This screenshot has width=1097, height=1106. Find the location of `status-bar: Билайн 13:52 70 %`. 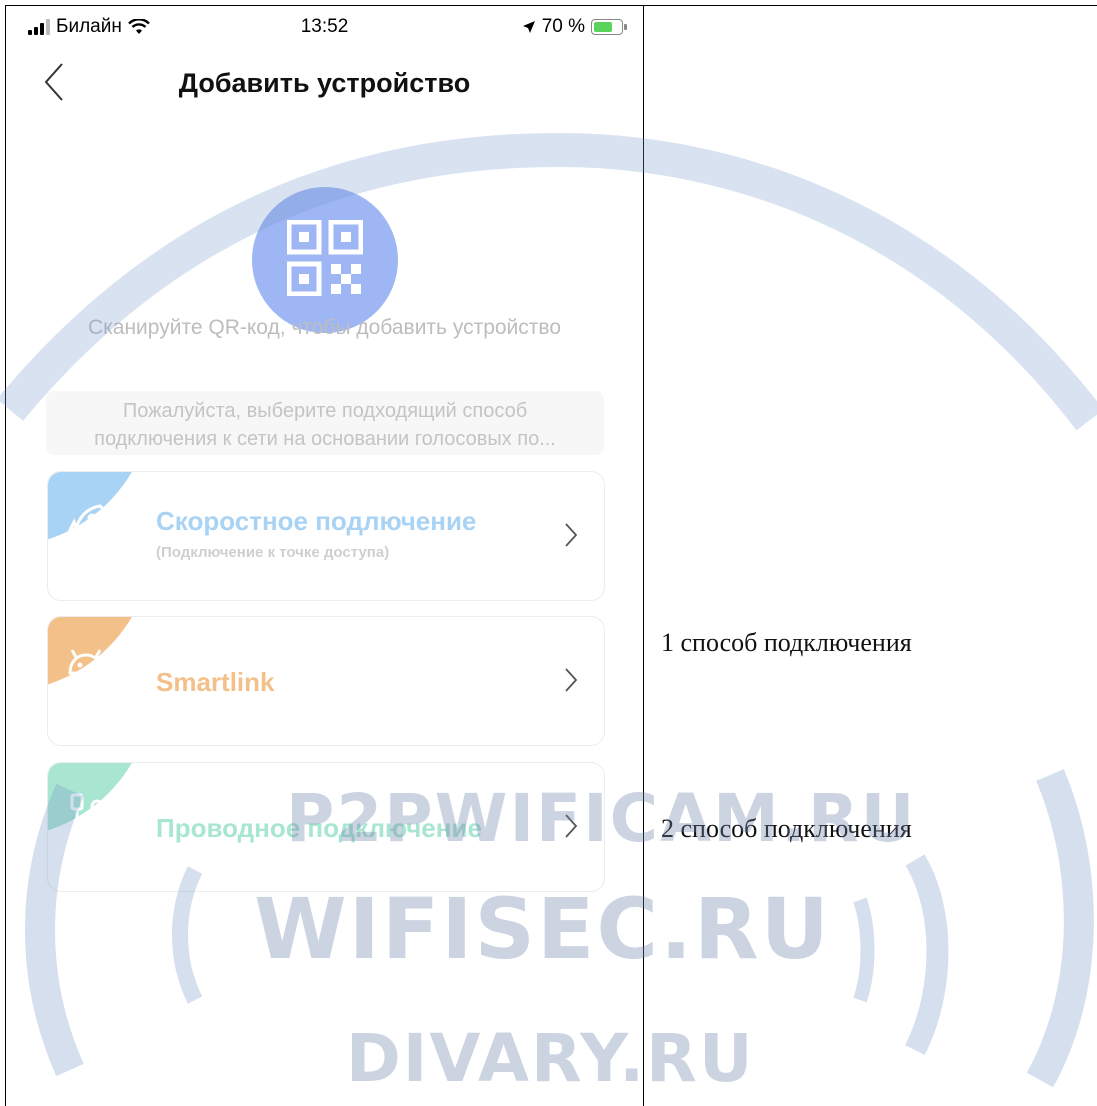

status-bar: Билайн 13:52 70 % is located at coordinates (324, 28).